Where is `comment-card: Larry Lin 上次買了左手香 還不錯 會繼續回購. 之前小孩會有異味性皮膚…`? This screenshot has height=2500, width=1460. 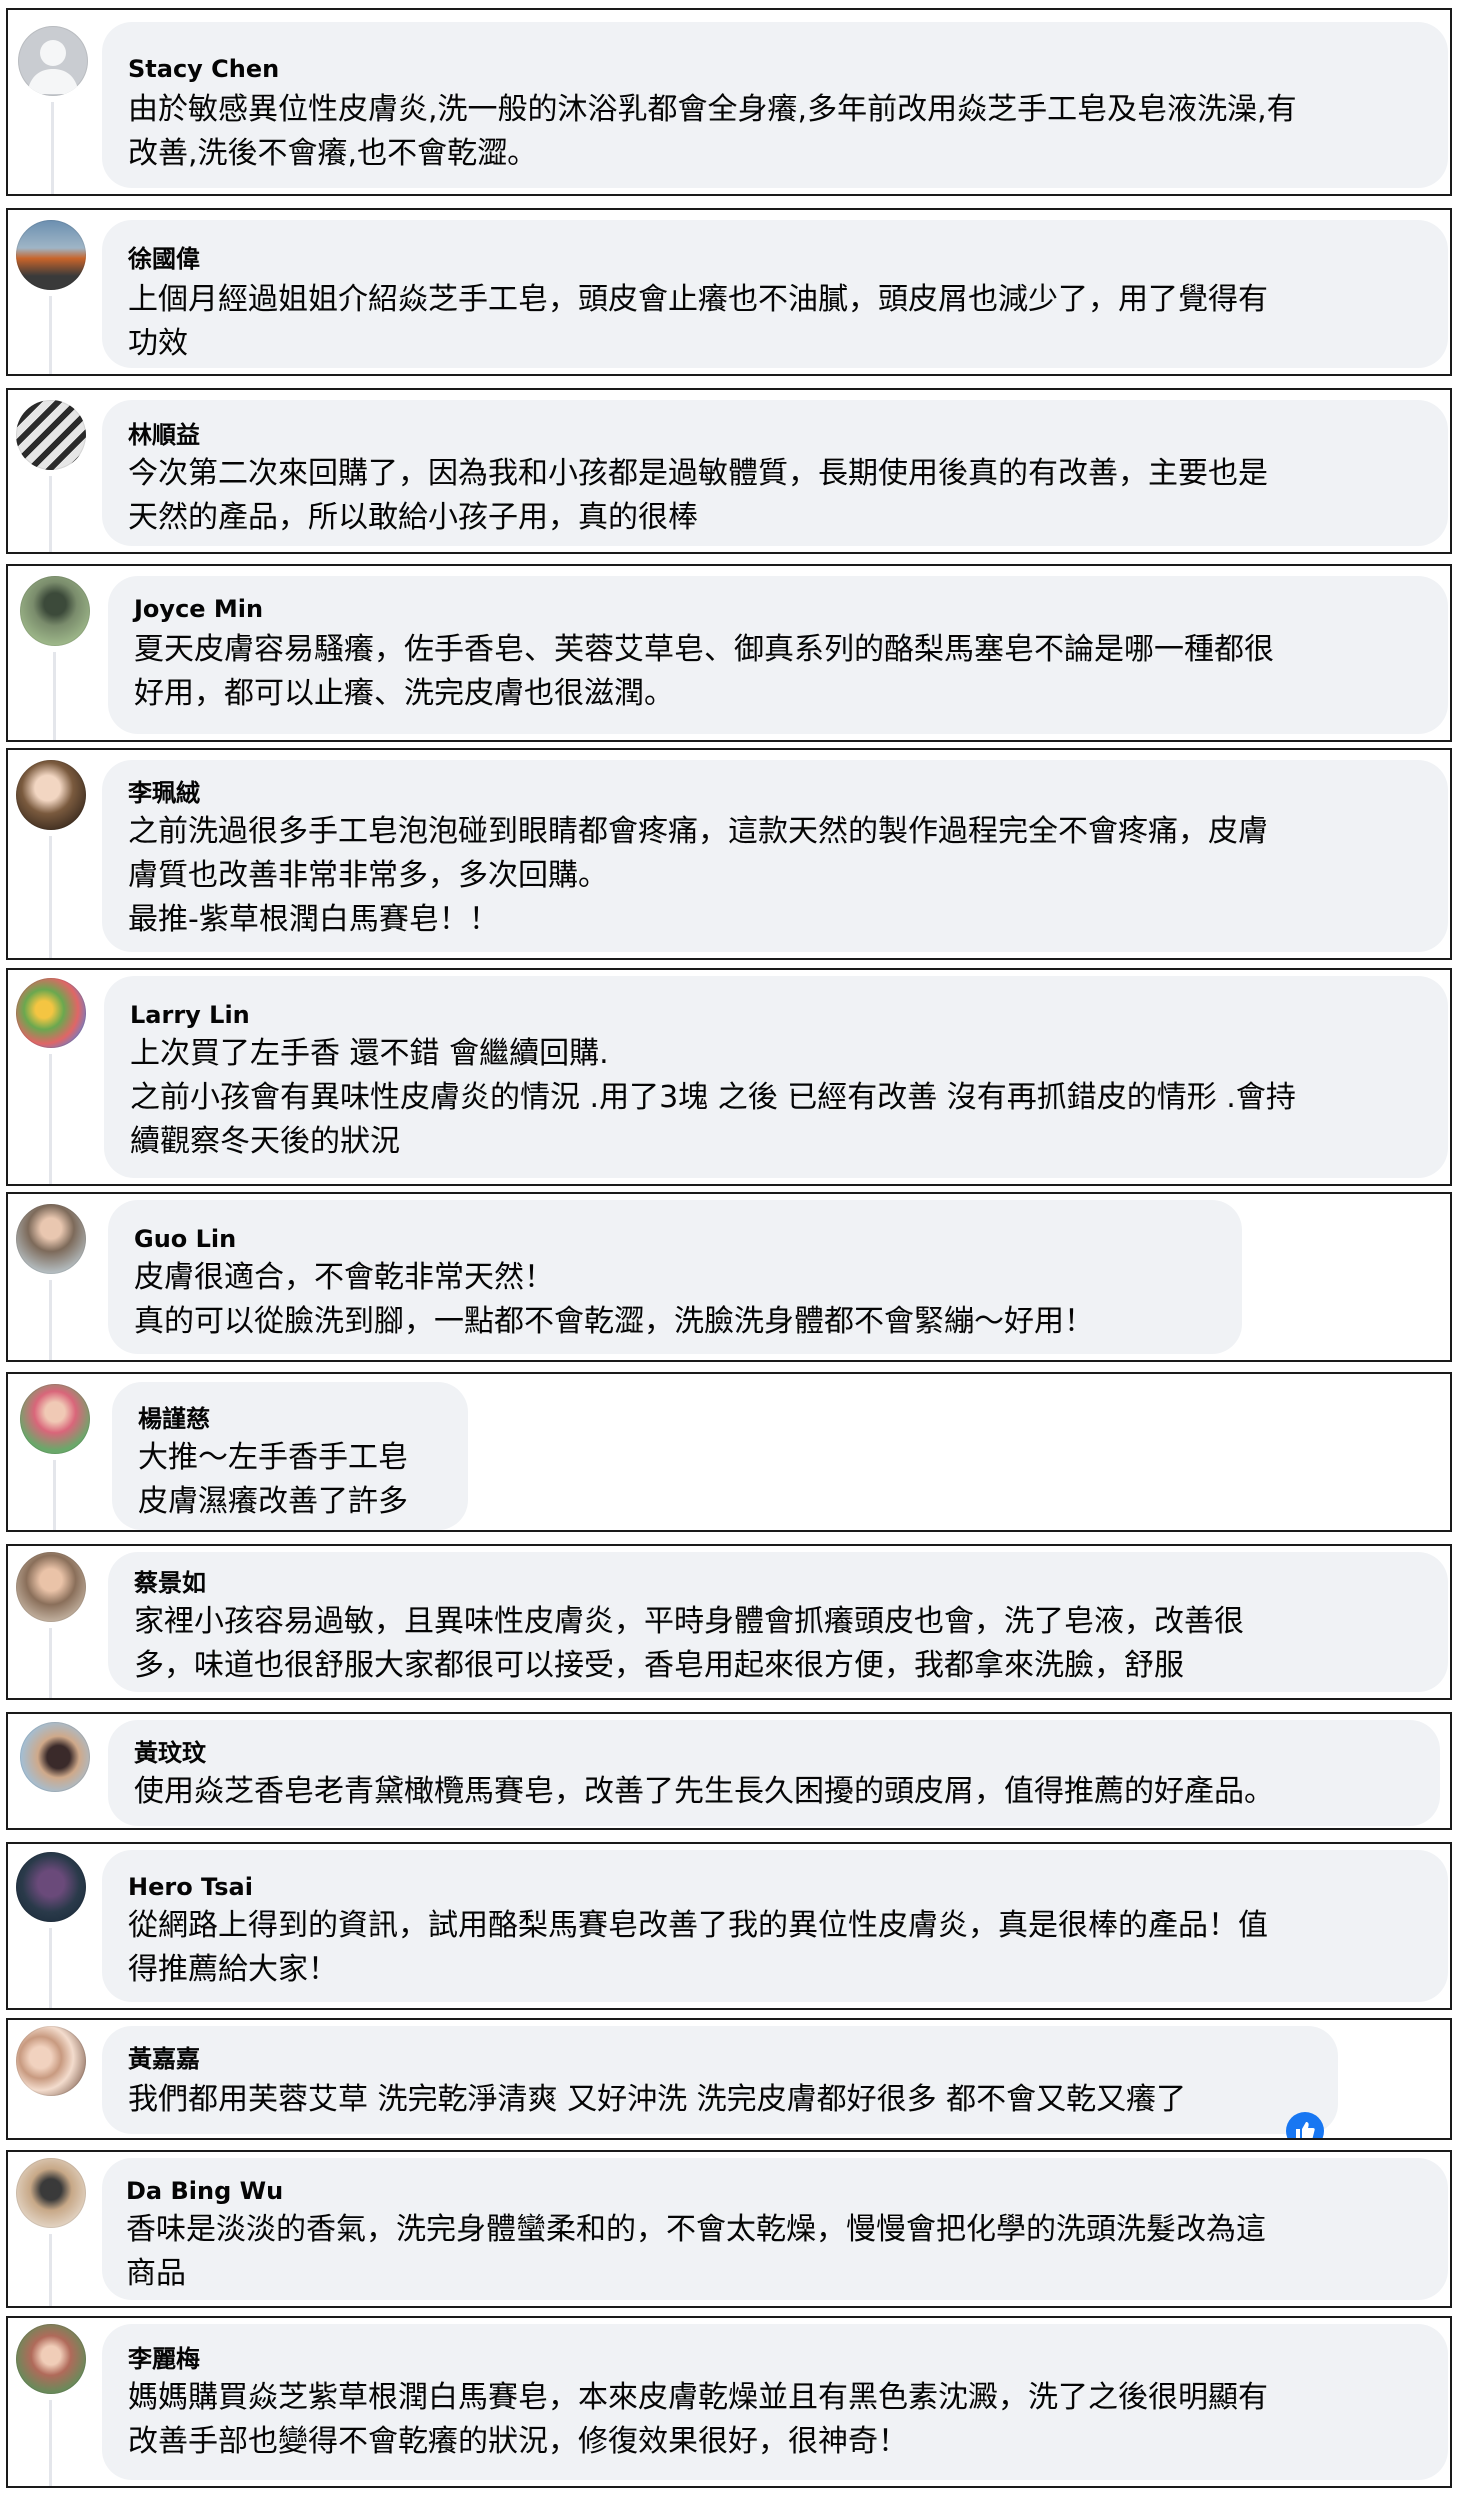 comment-card: Larry Lin 上次買了左手香 還不錯 會繼續回購. 之前小孩會有異味性皮膚… is located at coordinates (729, 1077).